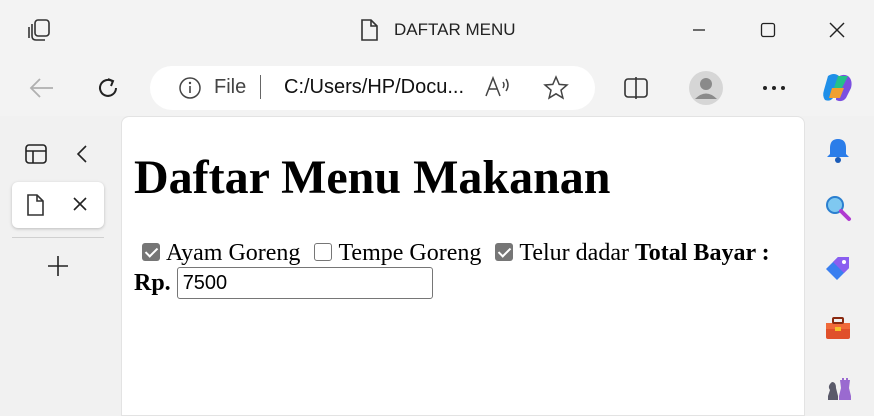 The width and height of the screenshot is (874, 416). I want to click on label-telur-dadar: Telur dadar, so click(574, 253).